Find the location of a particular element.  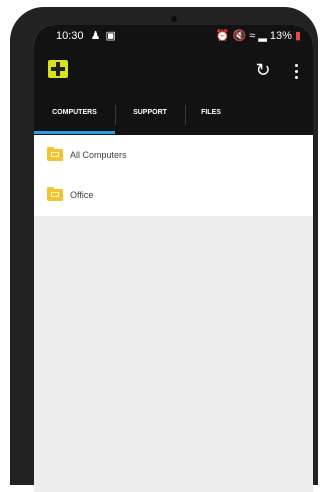

message-icon: ▣ is located at coordinates (110, 36).